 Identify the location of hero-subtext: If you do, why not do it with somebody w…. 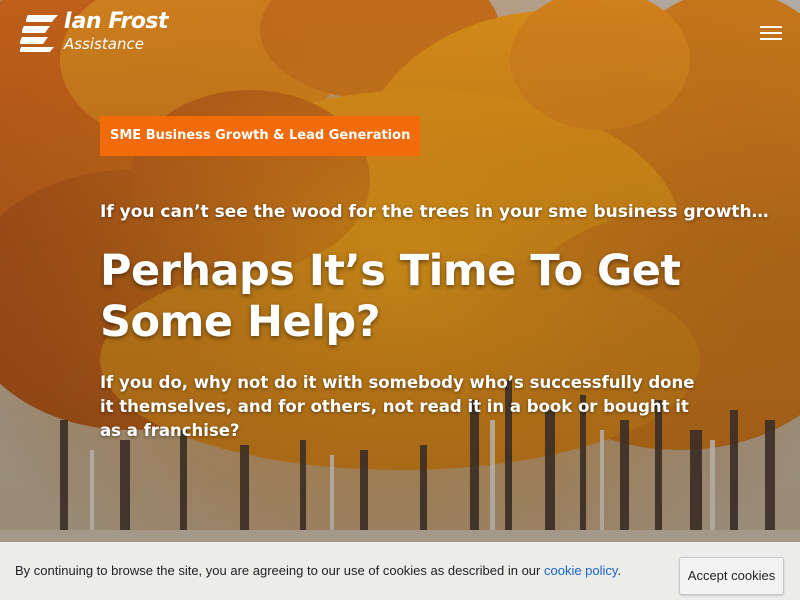
(397, 406).